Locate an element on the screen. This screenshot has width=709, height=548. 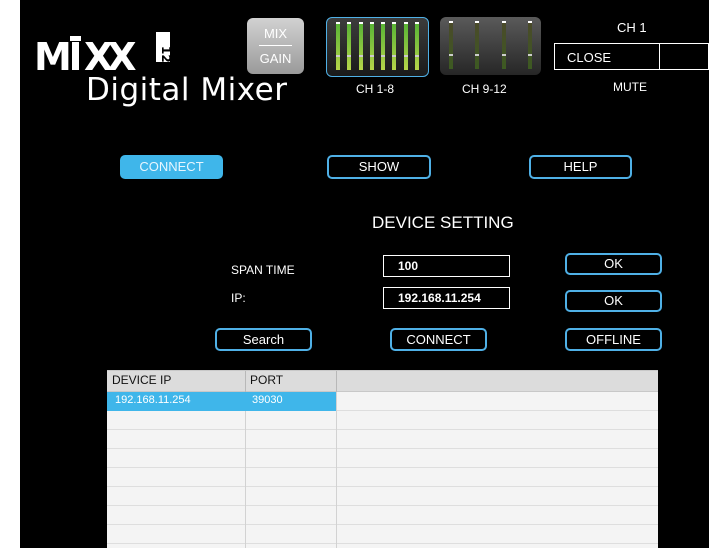
offline-button: OFFLINE is located at coordinates (613, 339).